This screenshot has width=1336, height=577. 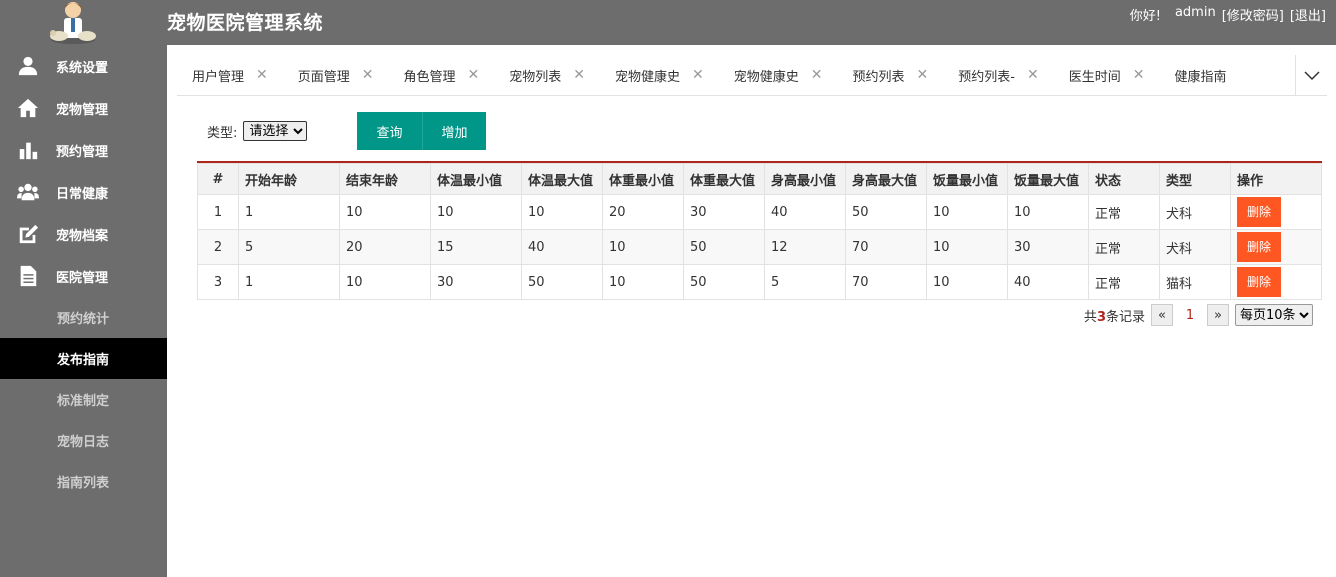 I want to click on tab-label: 健康指南, so click(x=1200, y=77).